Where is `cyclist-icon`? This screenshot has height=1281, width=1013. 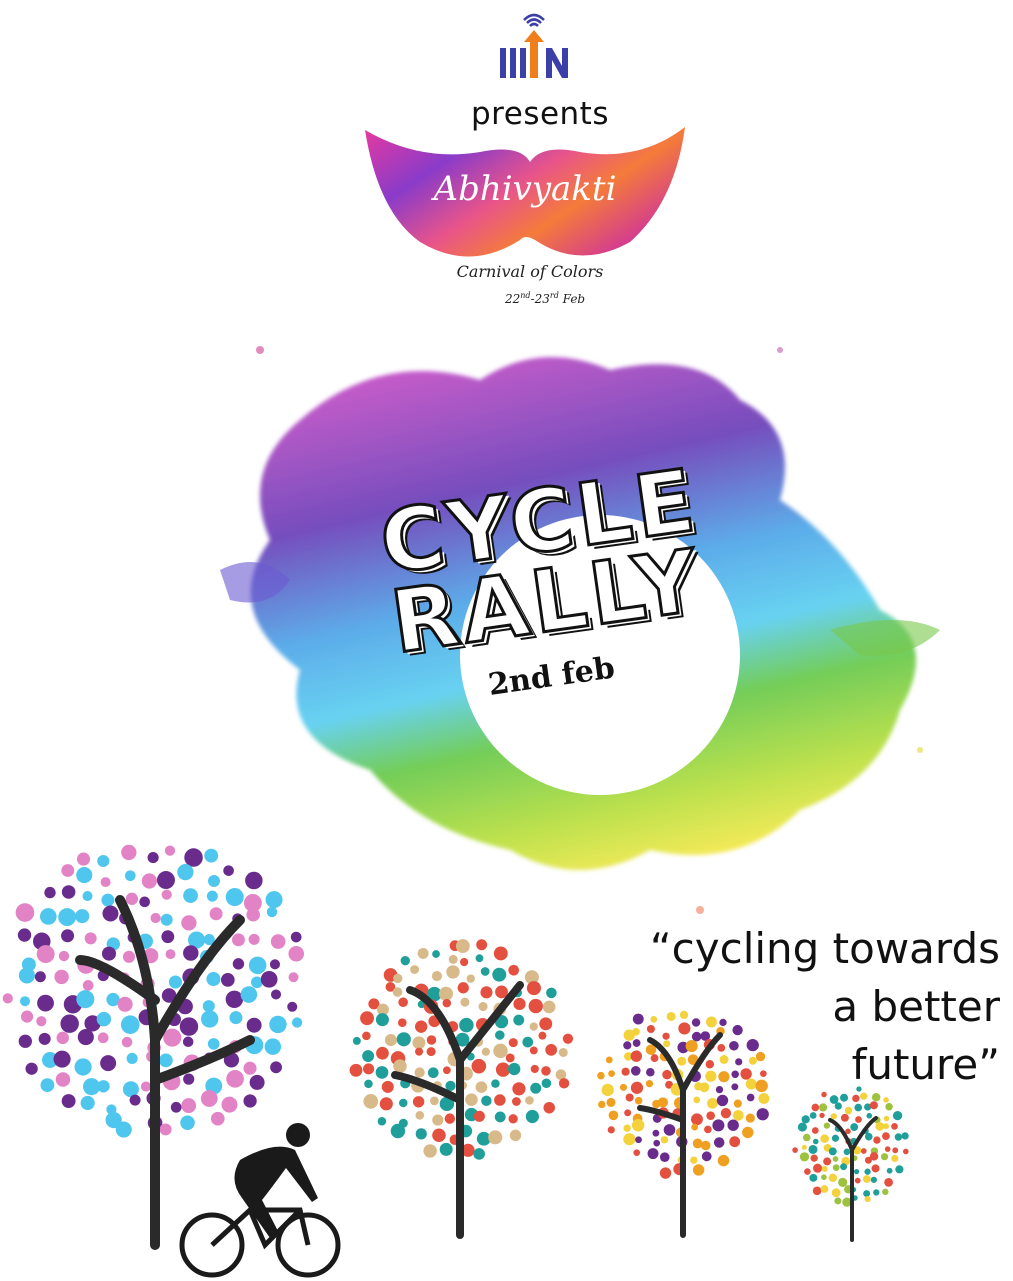 cyclist-icon is located at coordinates (260, 1200).